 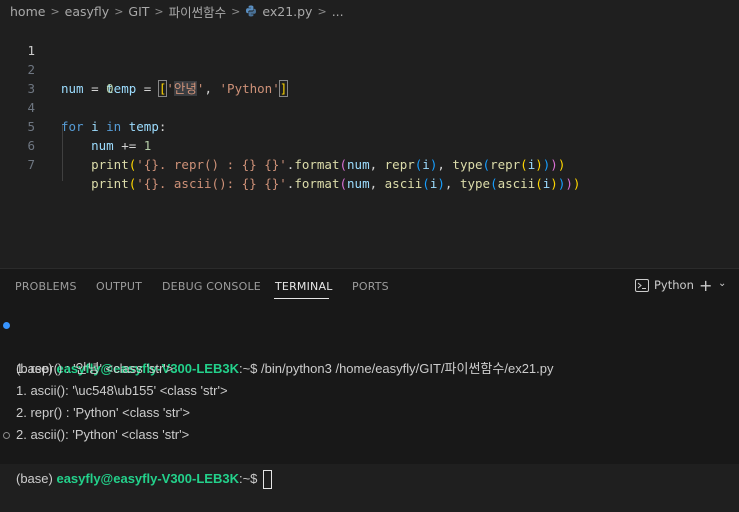 I want to click on code-line-4: 4 for i in temp:, so click(x=369, y=106).